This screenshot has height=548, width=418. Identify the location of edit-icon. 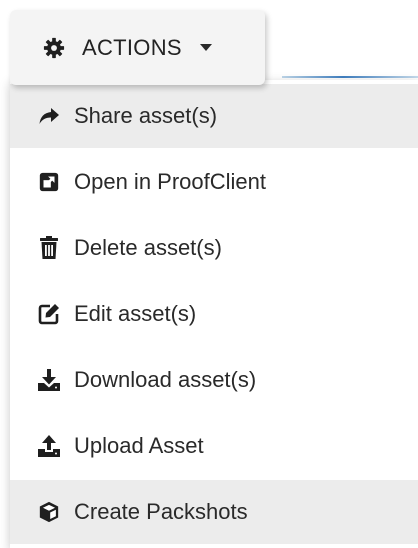
(49, 314).